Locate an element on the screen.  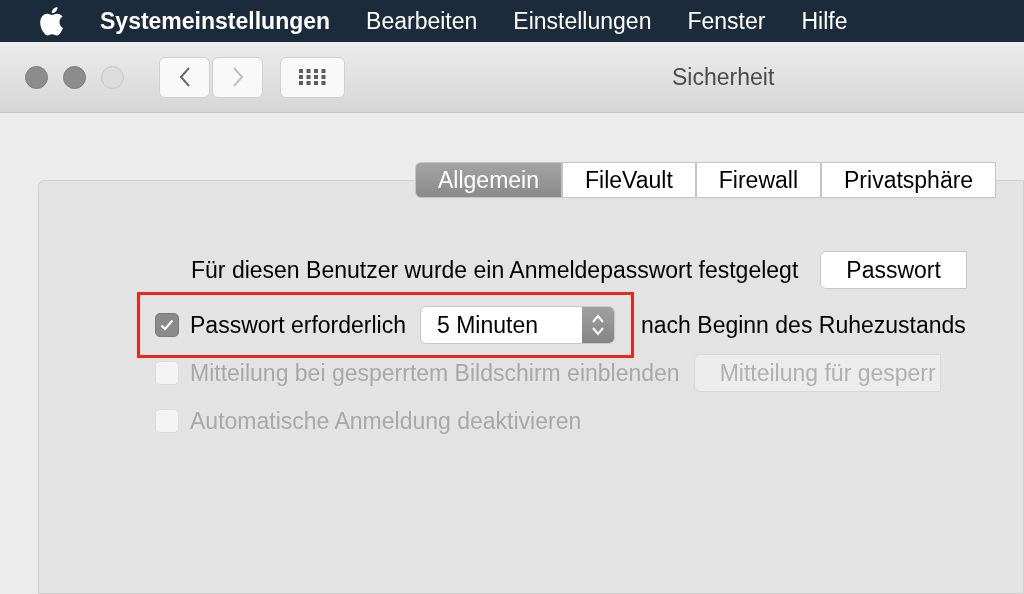
menu-item: Systemeinstellungen is located at coordinates (215, 21).